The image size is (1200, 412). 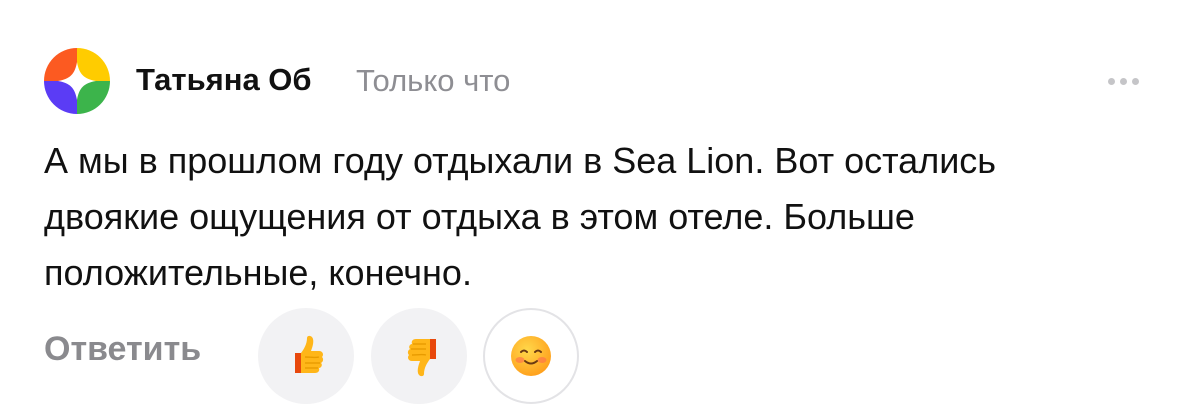 What do you see at coordinates (258, 272) in the screenshot?
I see `comment-text-line: положительные, конечно.` at bounding box center [258, 272].